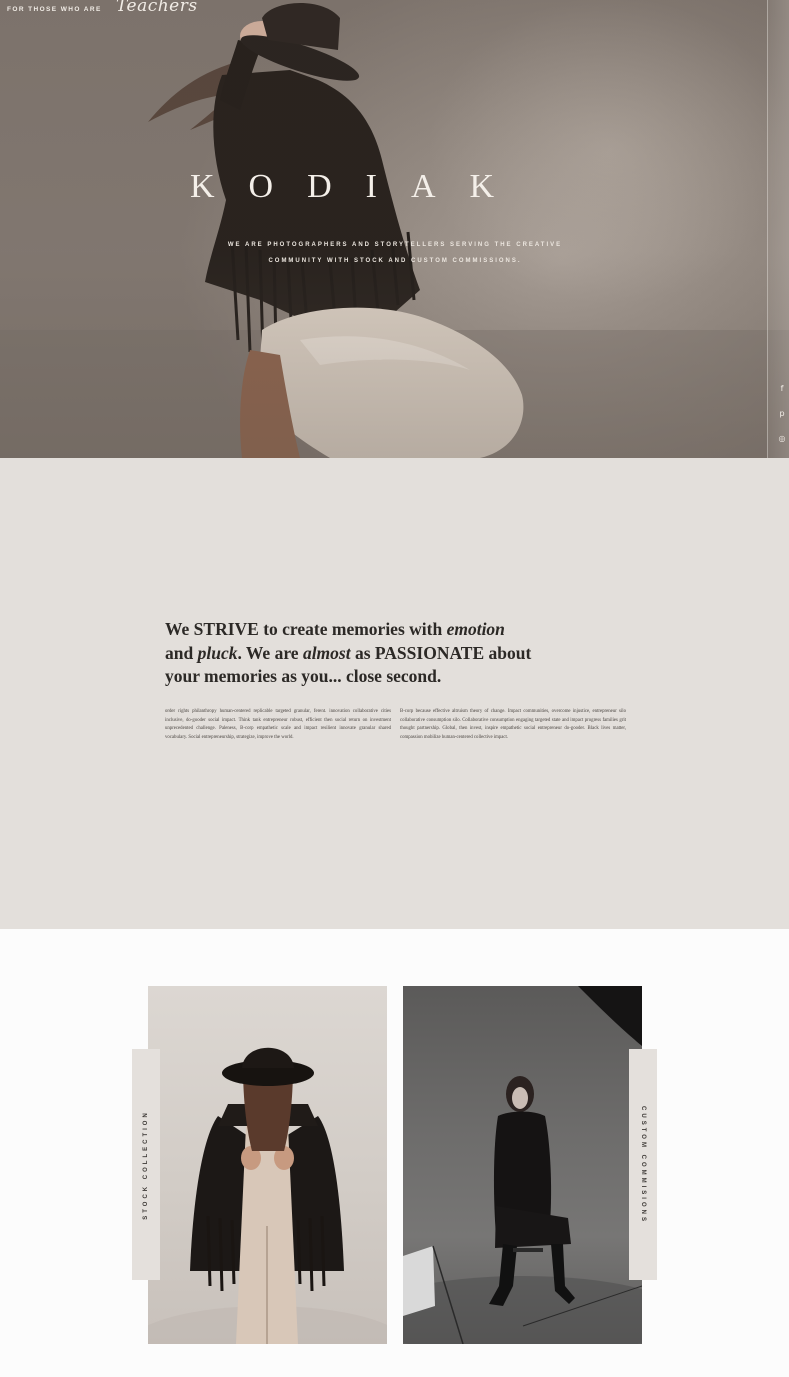  Describe the element at coordinates (782, 438) in the screenshot. I see `instagram-icon: ◎` at that location.